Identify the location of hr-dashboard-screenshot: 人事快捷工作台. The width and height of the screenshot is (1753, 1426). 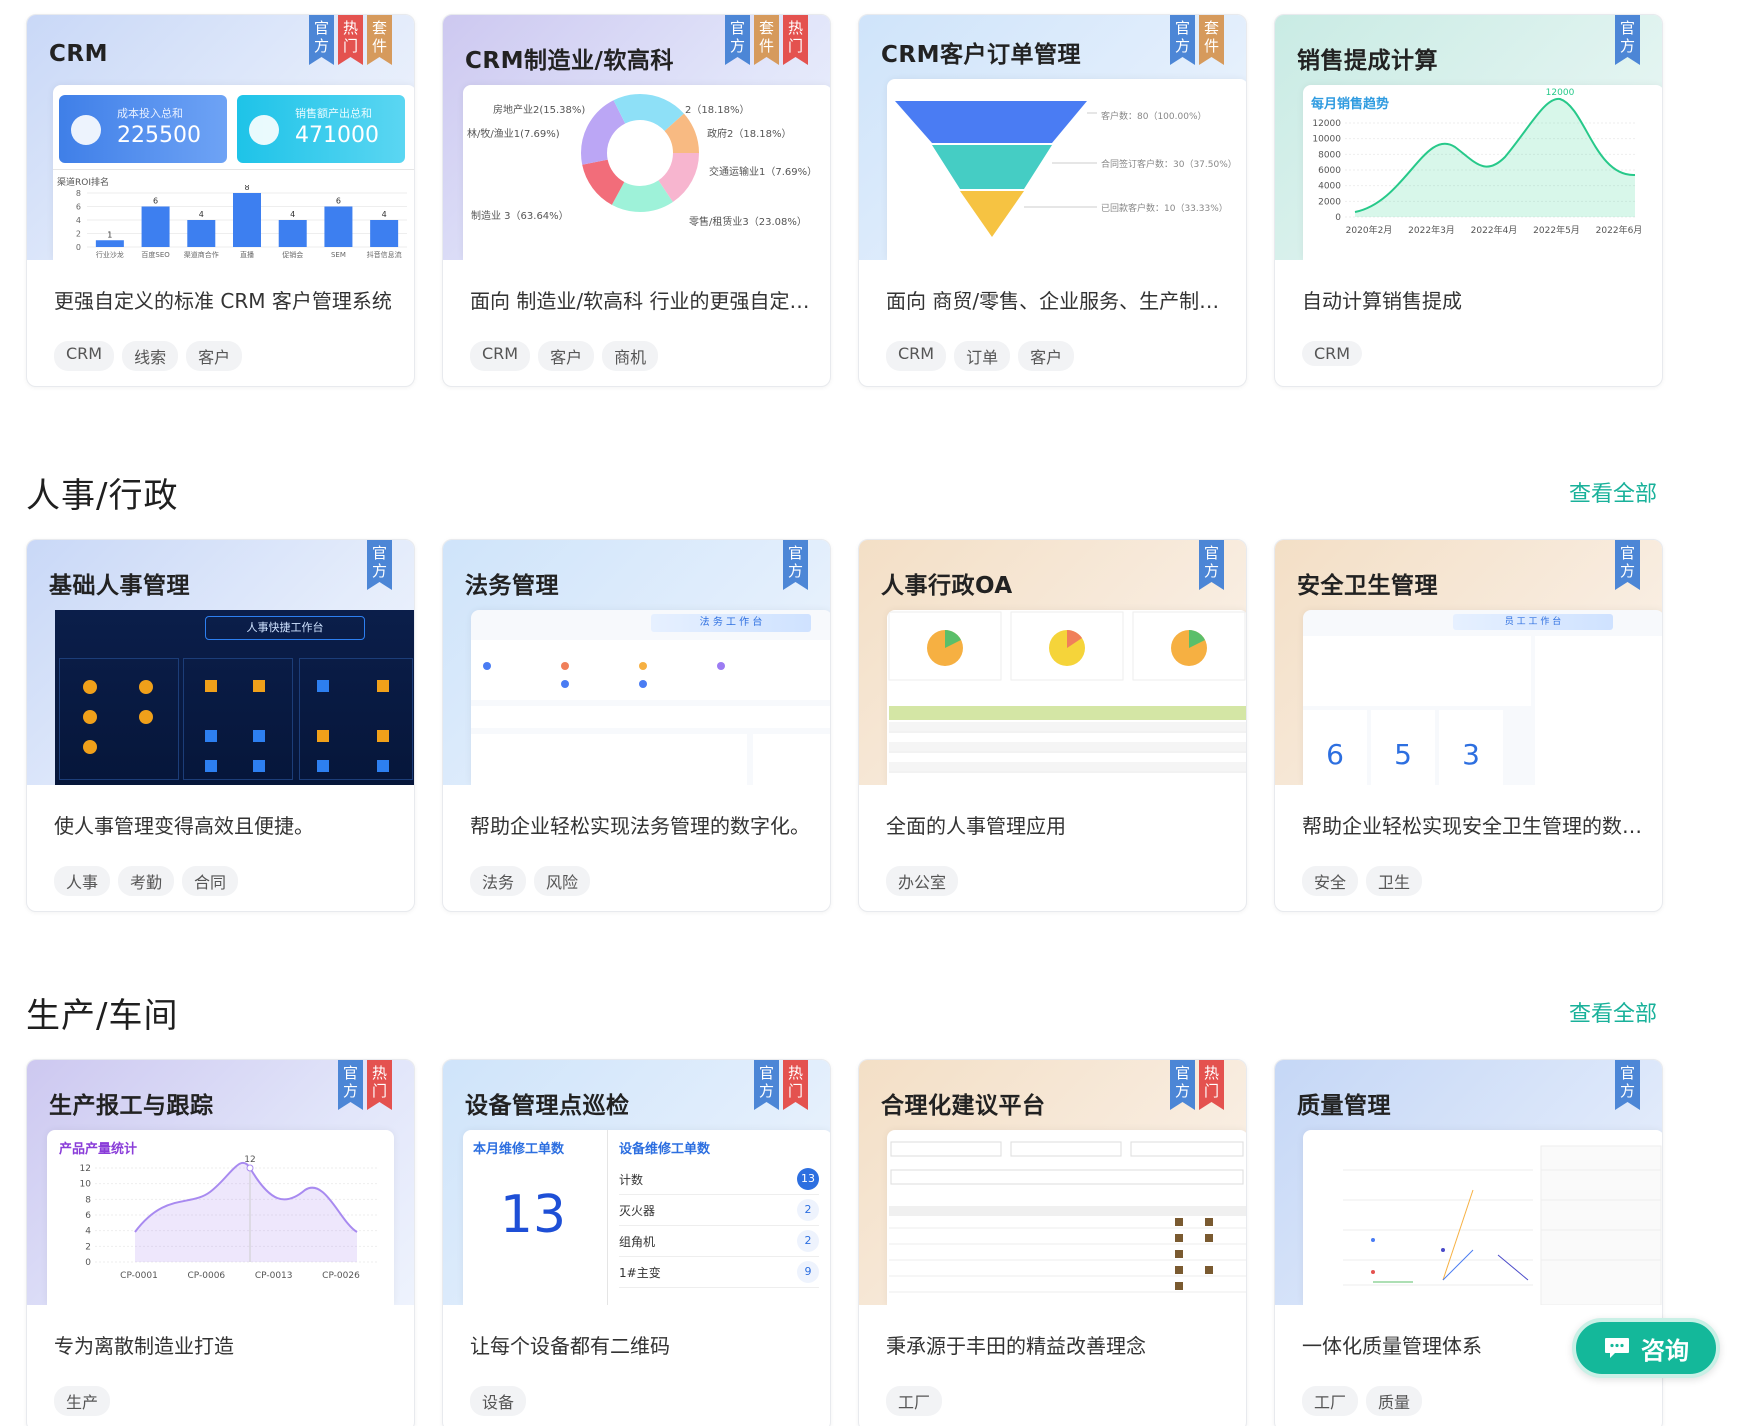
(234, 697).